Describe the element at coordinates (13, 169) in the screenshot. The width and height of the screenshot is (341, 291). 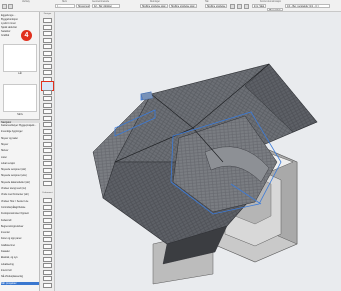
I see `navigator-item: Skyvede versjoner (skr)` at that location.